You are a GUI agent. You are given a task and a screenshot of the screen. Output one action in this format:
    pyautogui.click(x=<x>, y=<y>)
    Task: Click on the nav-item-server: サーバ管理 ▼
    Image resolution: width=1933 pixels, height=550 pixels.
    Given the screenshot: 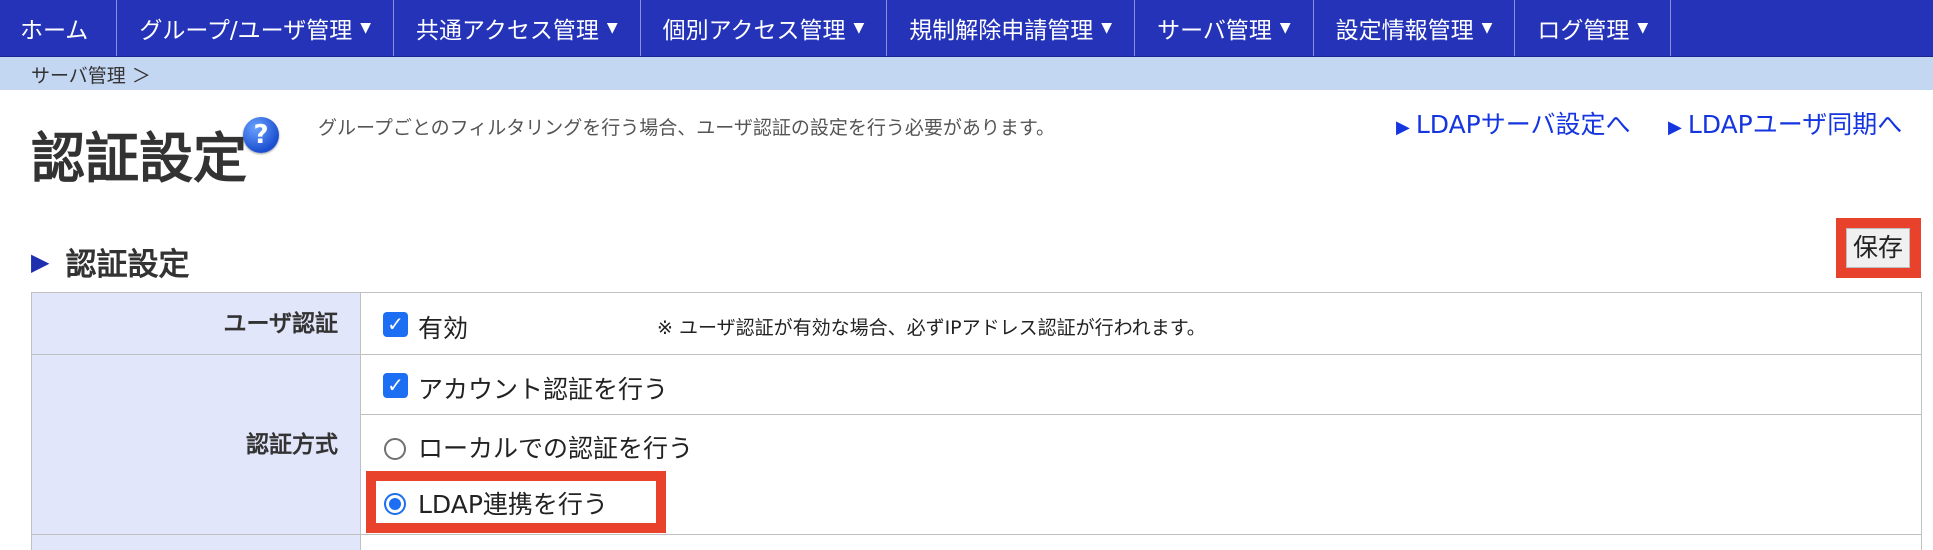 What is the action you would take?
    pyautogui.click(x=1224, y=28)
    